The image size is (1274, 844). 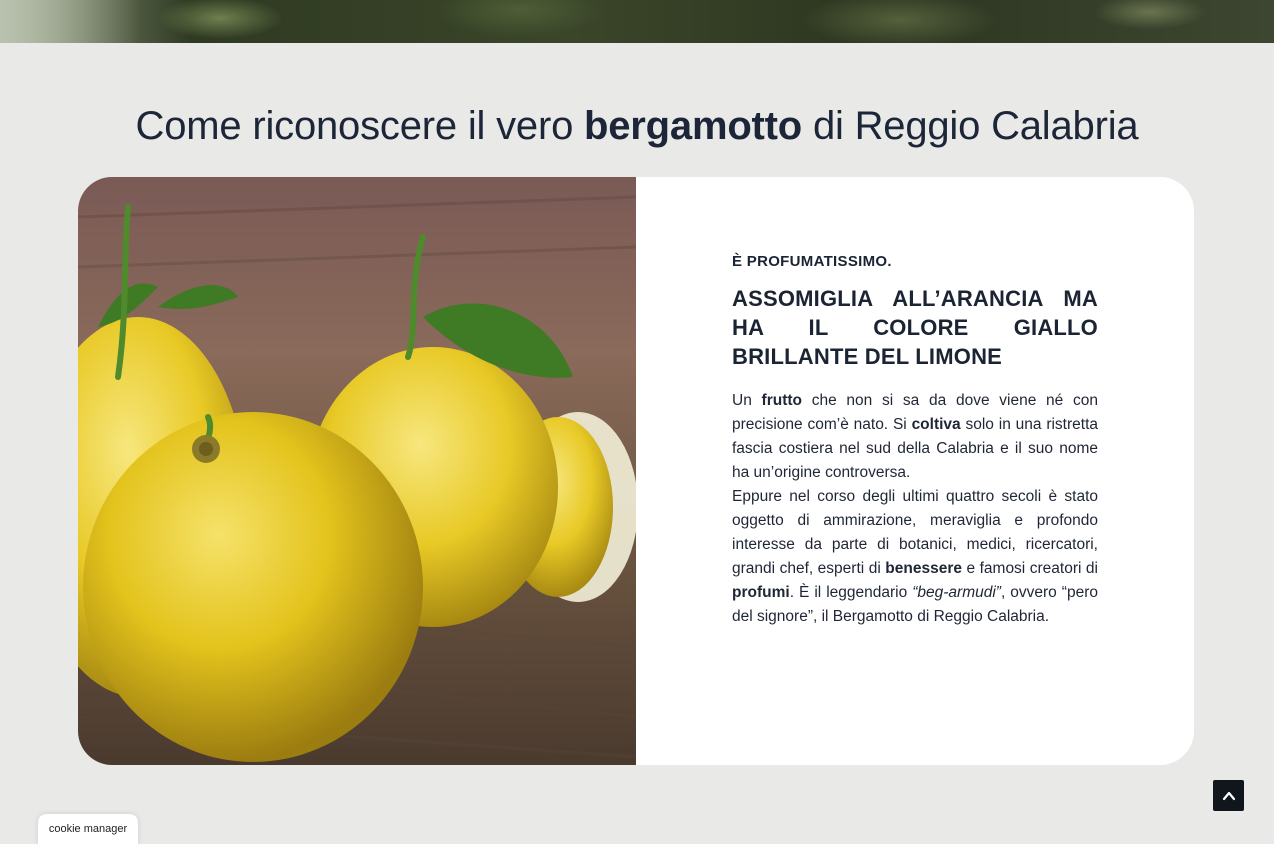 I want to click on para-bold: frutto, so click(x=781, y=400).